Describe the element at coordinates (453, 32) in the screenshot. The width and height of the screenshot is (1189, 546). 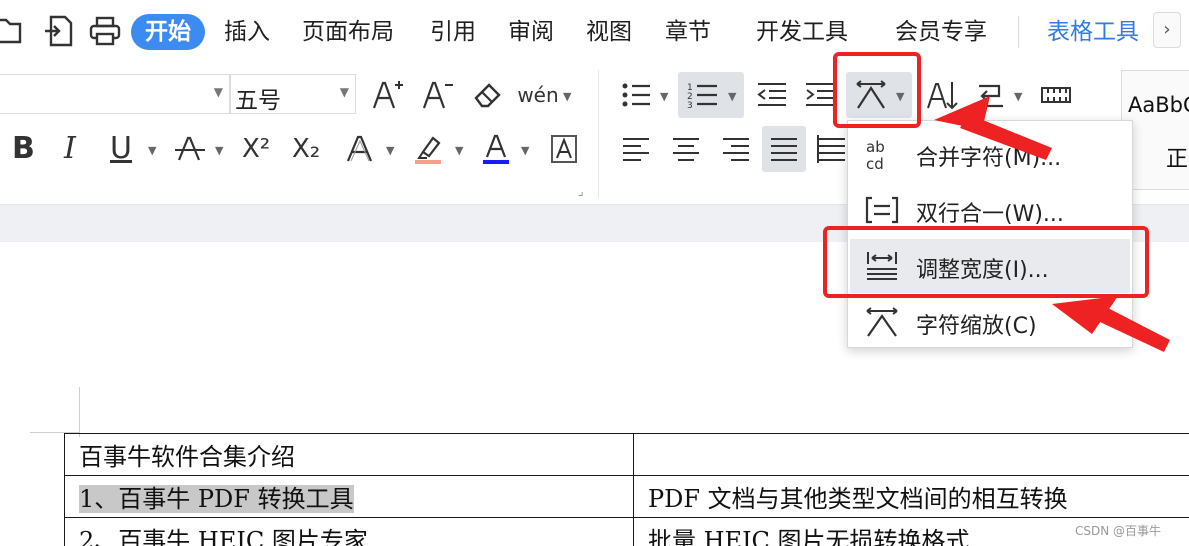
I see `tab-references: 引用` at that location.